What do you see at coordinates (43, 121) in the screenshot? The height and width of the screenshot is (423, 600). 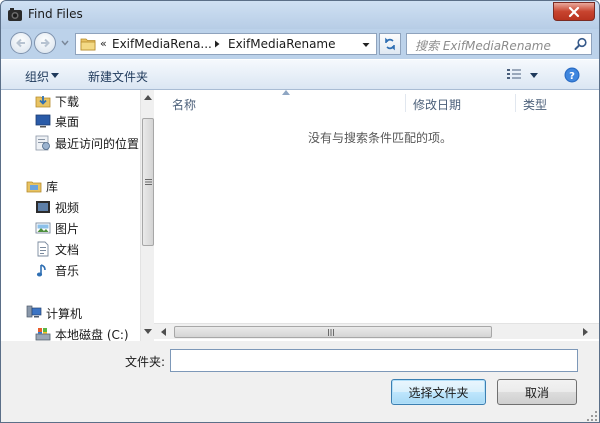 I see `desktop-icon` at bounding box center [43, 121].